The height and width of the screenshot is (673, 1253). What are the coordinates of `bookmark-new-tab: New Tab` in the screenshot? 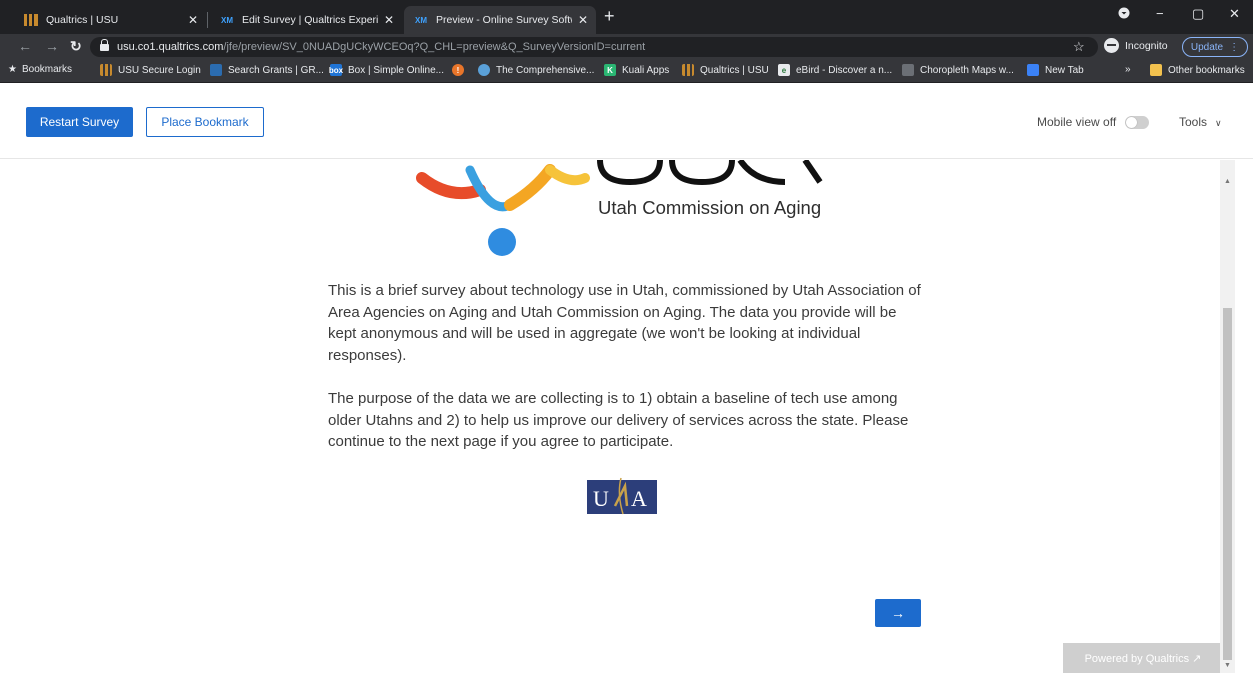 It's located at (1055, 70).